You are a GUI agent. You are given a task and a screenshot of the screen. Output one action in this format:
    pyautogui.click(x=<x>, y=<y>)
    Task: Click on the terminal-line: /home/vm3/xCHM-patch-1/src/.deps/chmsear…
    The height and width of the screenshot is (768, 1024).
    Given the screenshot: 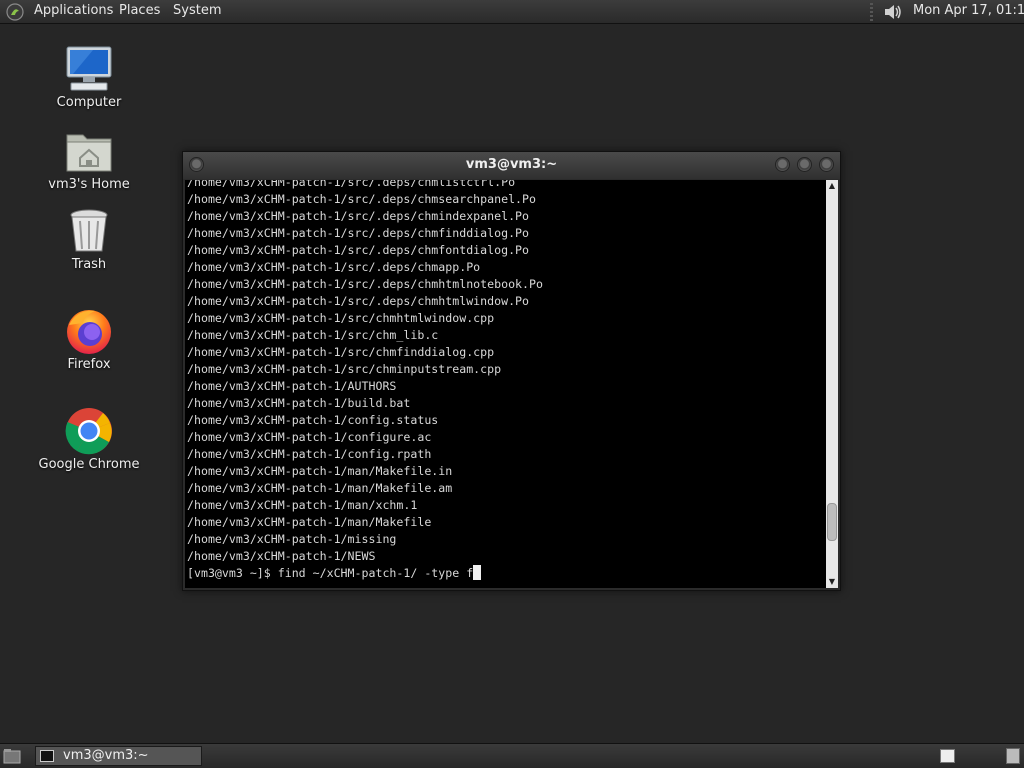 What is the action you would take?
    pyautogui.click(x=362, y=199)
    